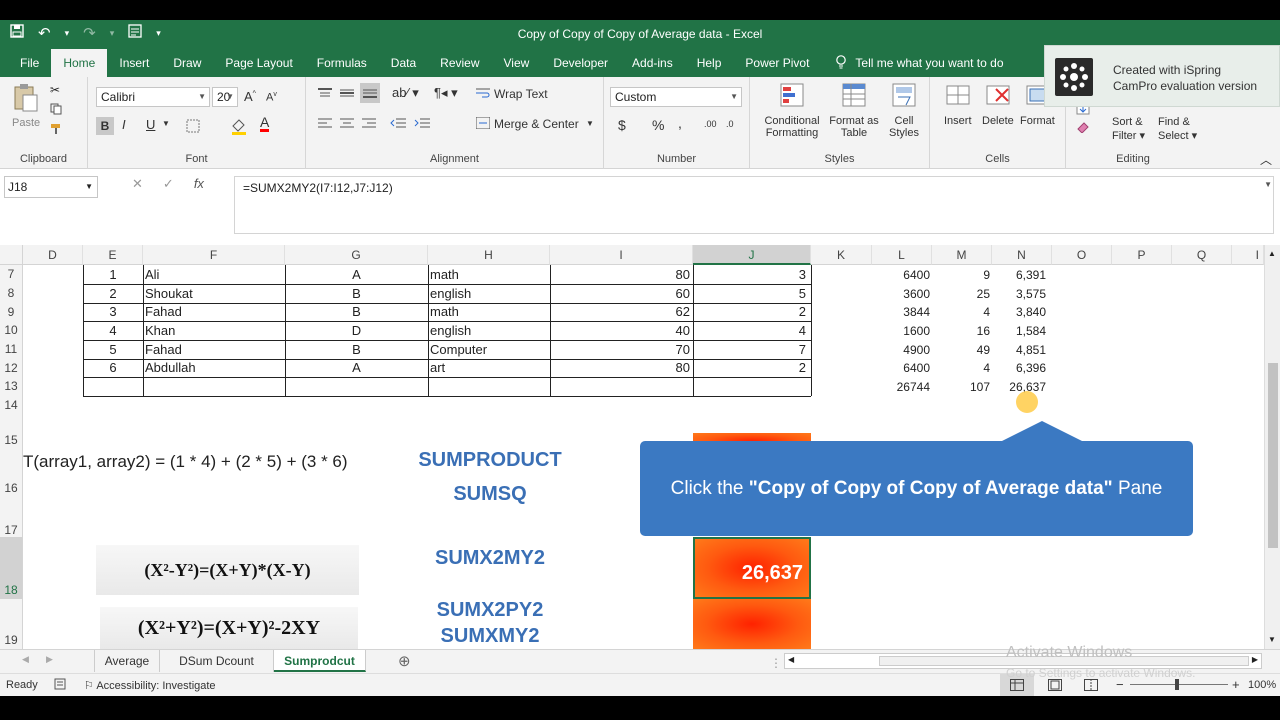 The height and width of the screenshot is (720, 1280). What do you see at coordinates (124, 124) in the screenshot?
I see `italic-button: I` at bounding box center [124, 124].